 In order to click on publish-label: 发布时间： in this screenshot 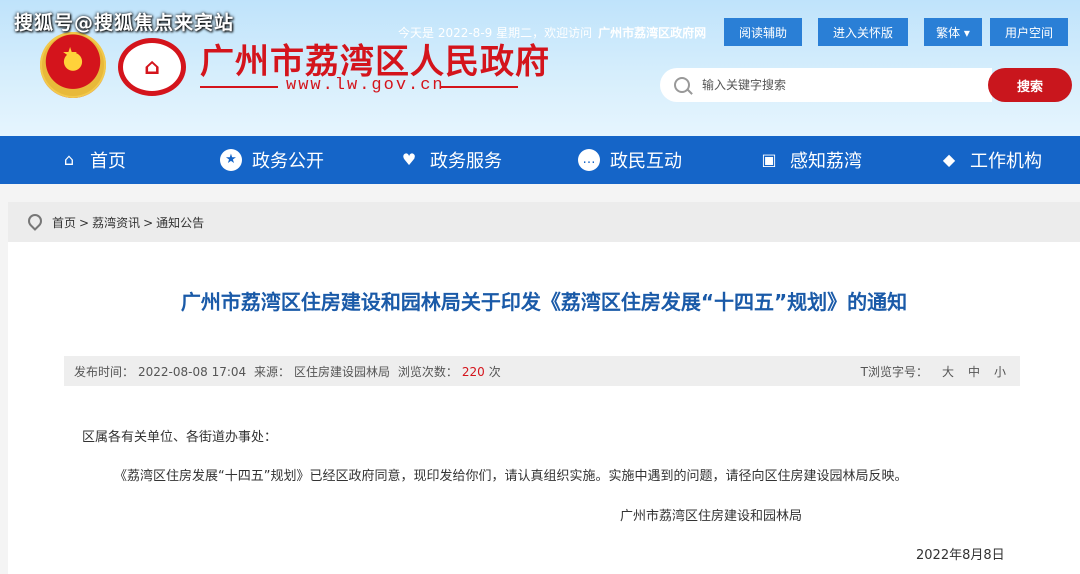, I will do `click(104, 371)`.